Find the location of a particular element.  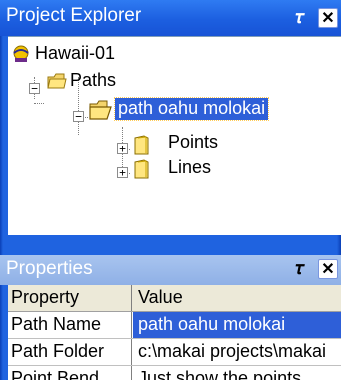

property-value: path oahu molokai is located at coordinates (237, 325).